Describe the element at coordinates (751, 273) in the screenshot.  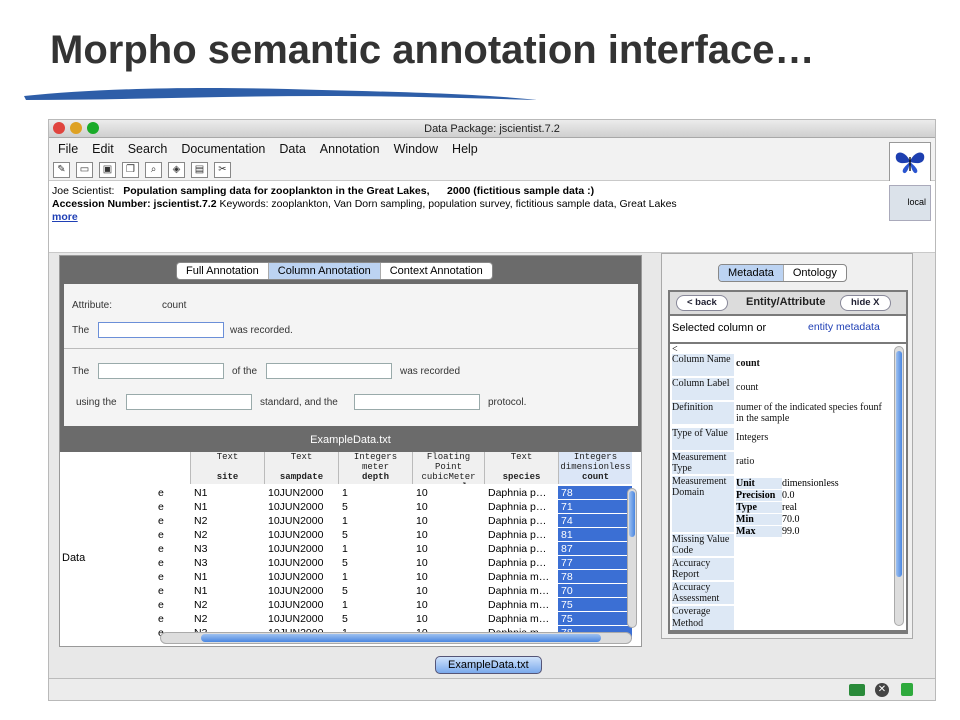
I see `tab-metadata: Metadata` at that location.